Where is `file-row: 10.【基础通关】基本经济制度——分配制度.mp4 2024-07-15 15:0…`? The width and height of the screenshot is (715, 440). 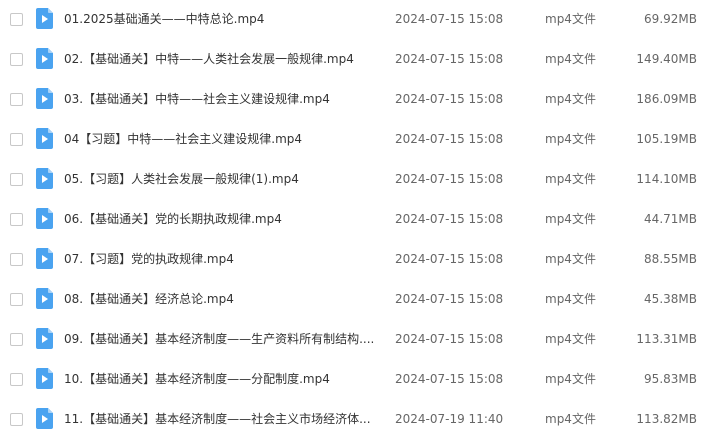
file-row: 10.【基础通关】基本经济制度——分配制度.mp4 2024-07-15 15:0… is located at coordinates (357, 380).